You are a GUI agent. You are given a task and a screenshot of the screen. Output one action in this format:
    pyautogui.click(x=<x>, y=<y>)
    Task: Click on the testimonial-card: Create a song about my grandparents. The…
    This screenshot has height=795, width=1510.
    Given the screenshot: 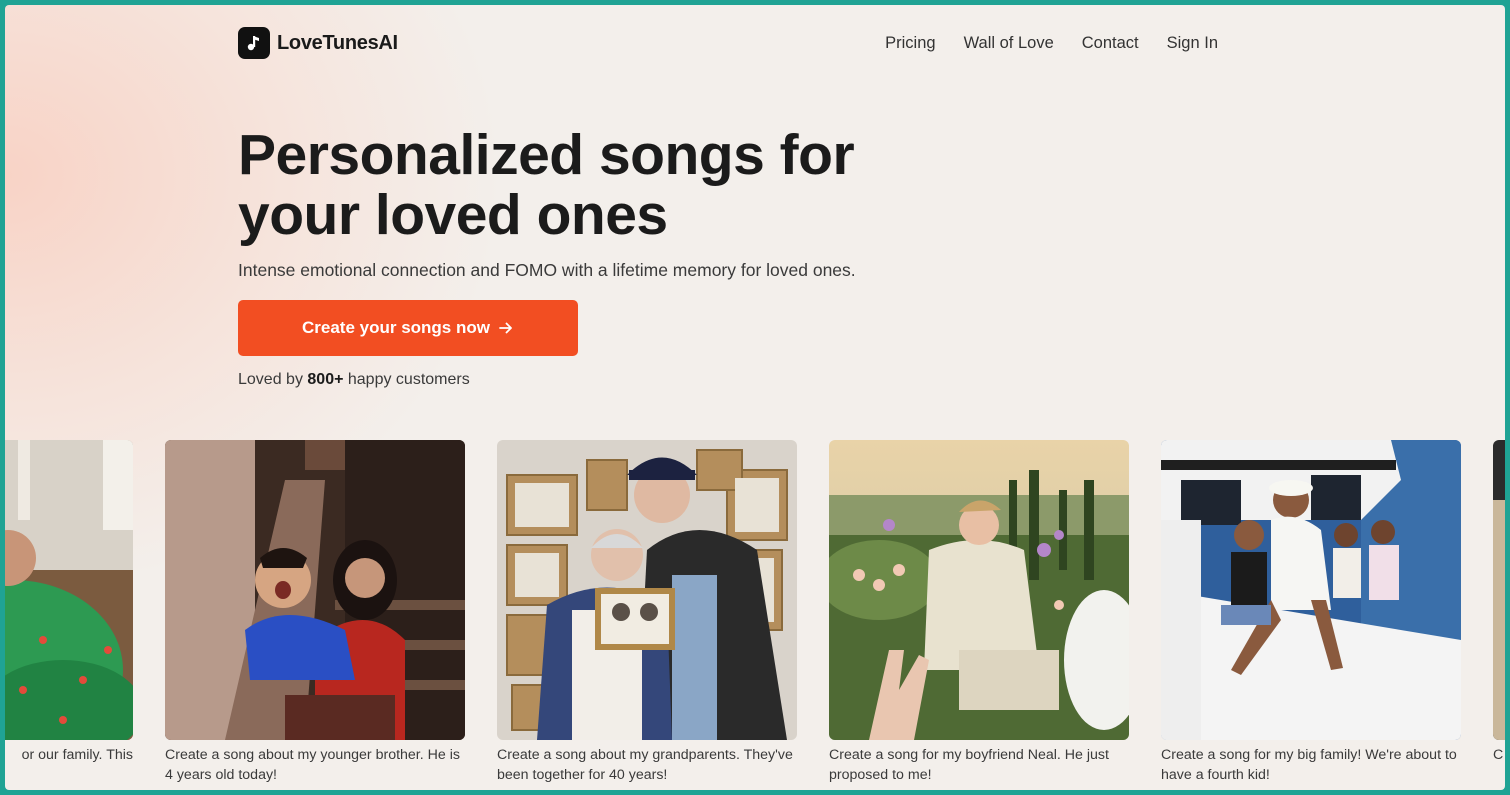 What is the action you would take?
    pyautogui.click(x=647, y=612)
    